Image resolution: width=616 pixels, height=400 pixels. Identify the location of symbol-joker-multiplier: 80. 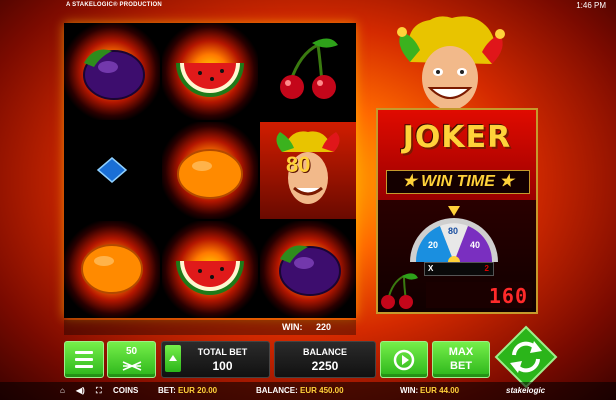
(308, 170).